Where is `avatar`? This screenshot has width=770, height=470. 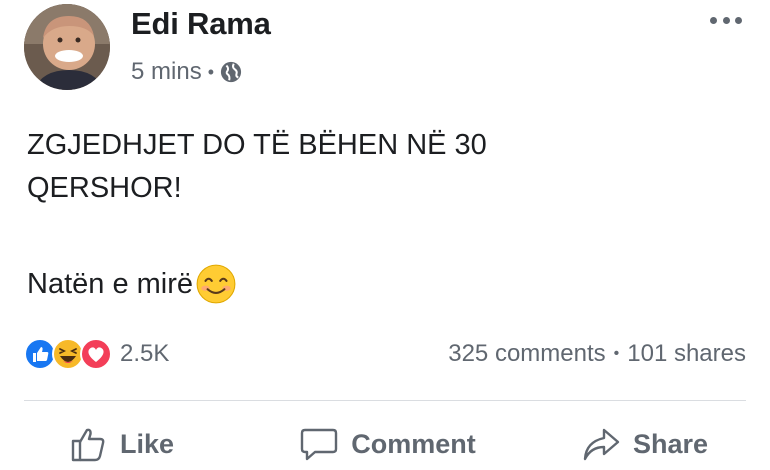
avatar is located at coordinates (67, 47).